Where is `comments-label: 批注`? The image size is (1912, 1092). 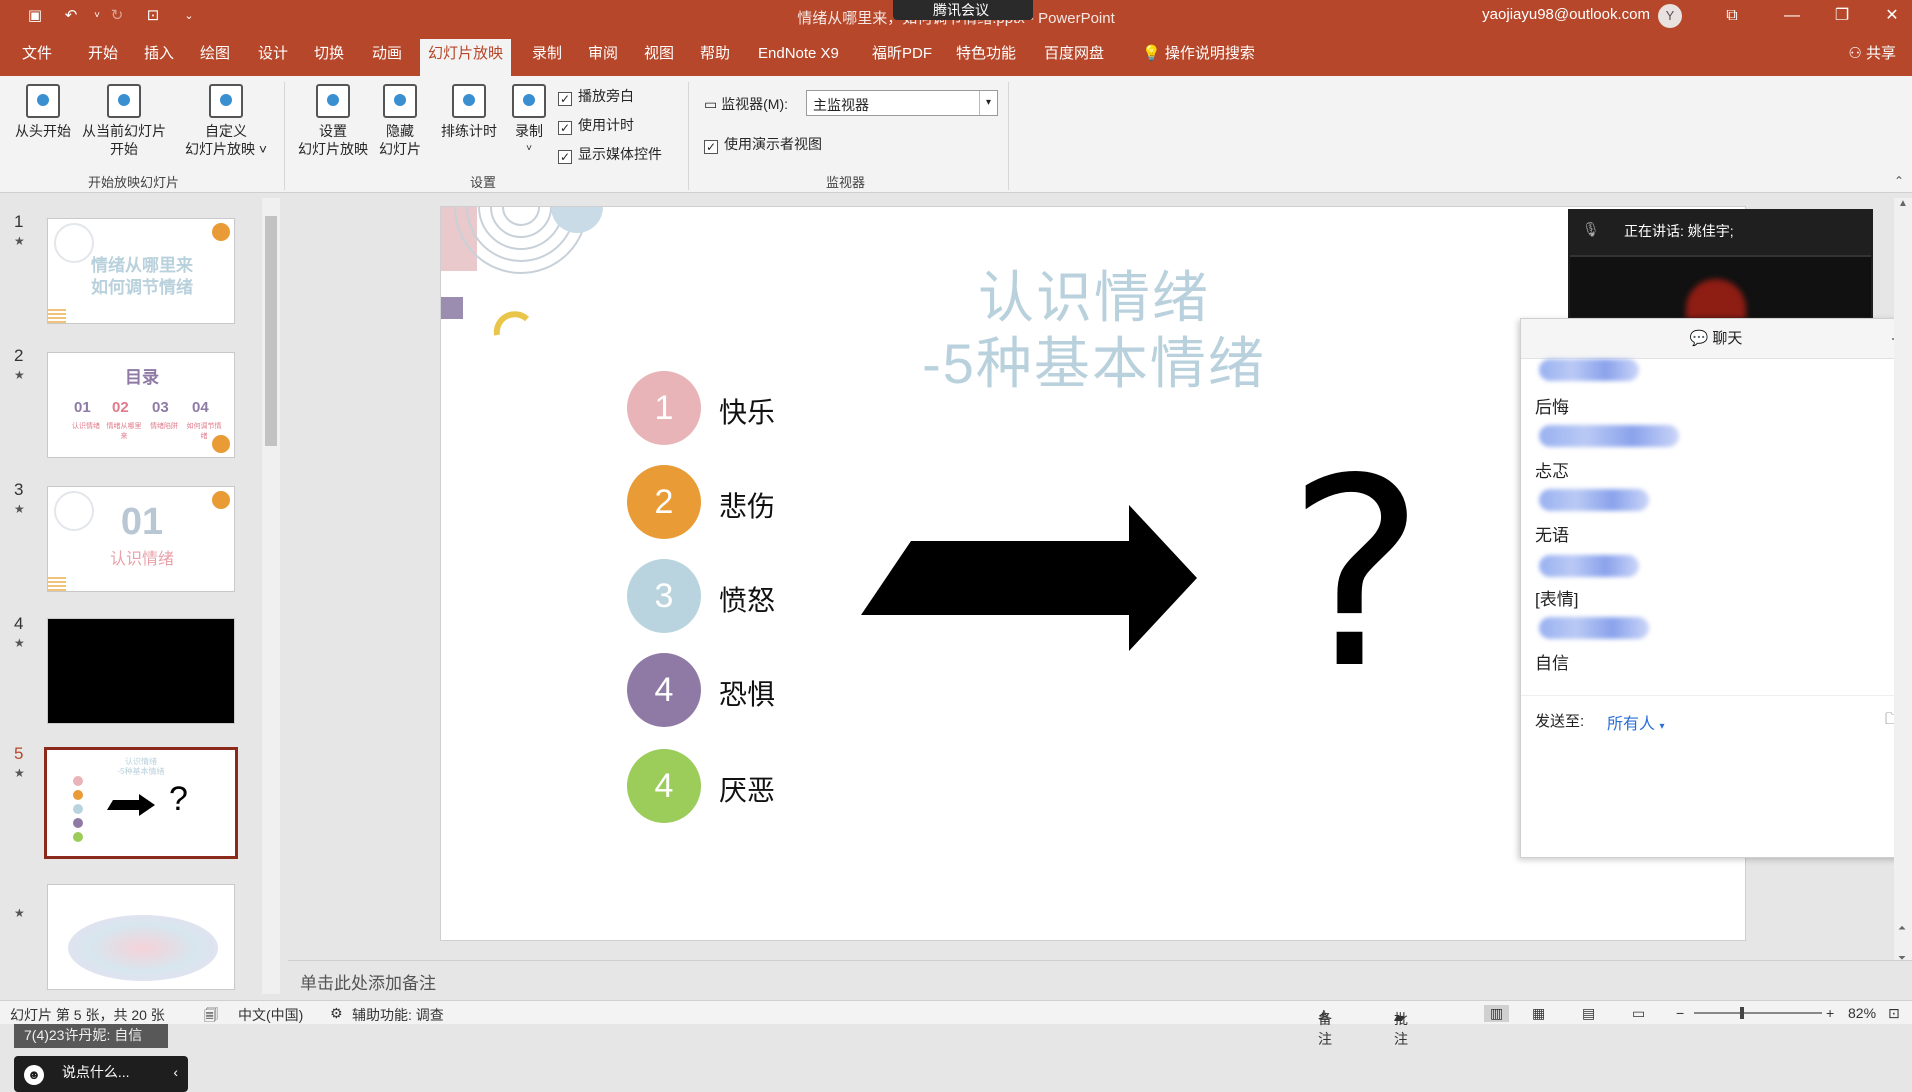
comments-label: 批注 is located at coordinates (1401, 1029).